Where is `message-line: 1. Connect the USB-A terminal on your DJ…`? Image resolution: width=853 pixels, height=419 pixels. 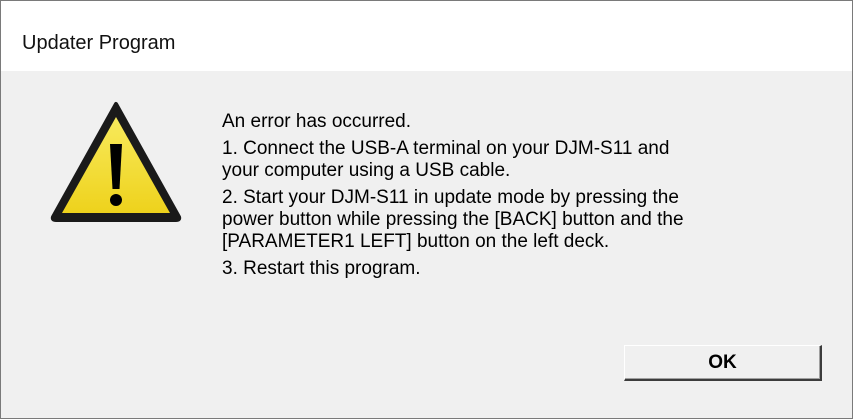
message-line: 1. Connect the USB-A terminal on your DJ… is located at coordinates (446, 148).